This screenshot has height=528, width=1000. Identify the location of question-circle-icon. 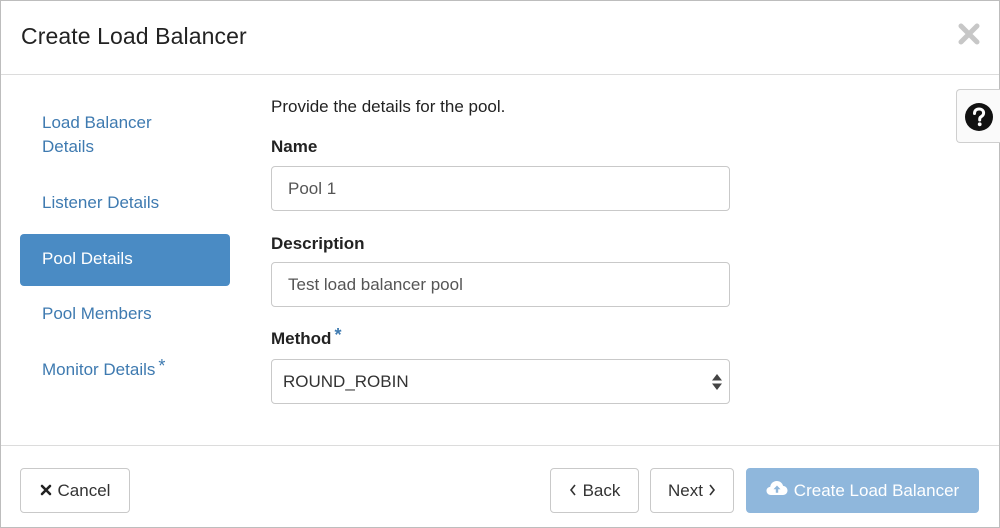
(979, 117).